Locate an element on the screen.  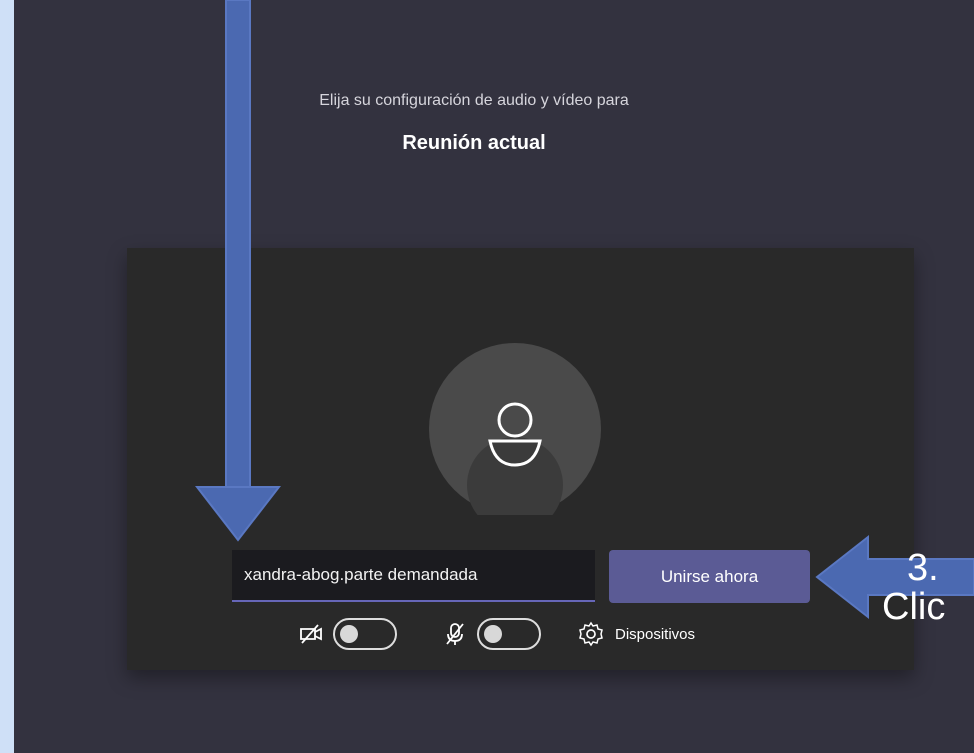
media-controls: Dispositivos is located at coordinates (496, 634).